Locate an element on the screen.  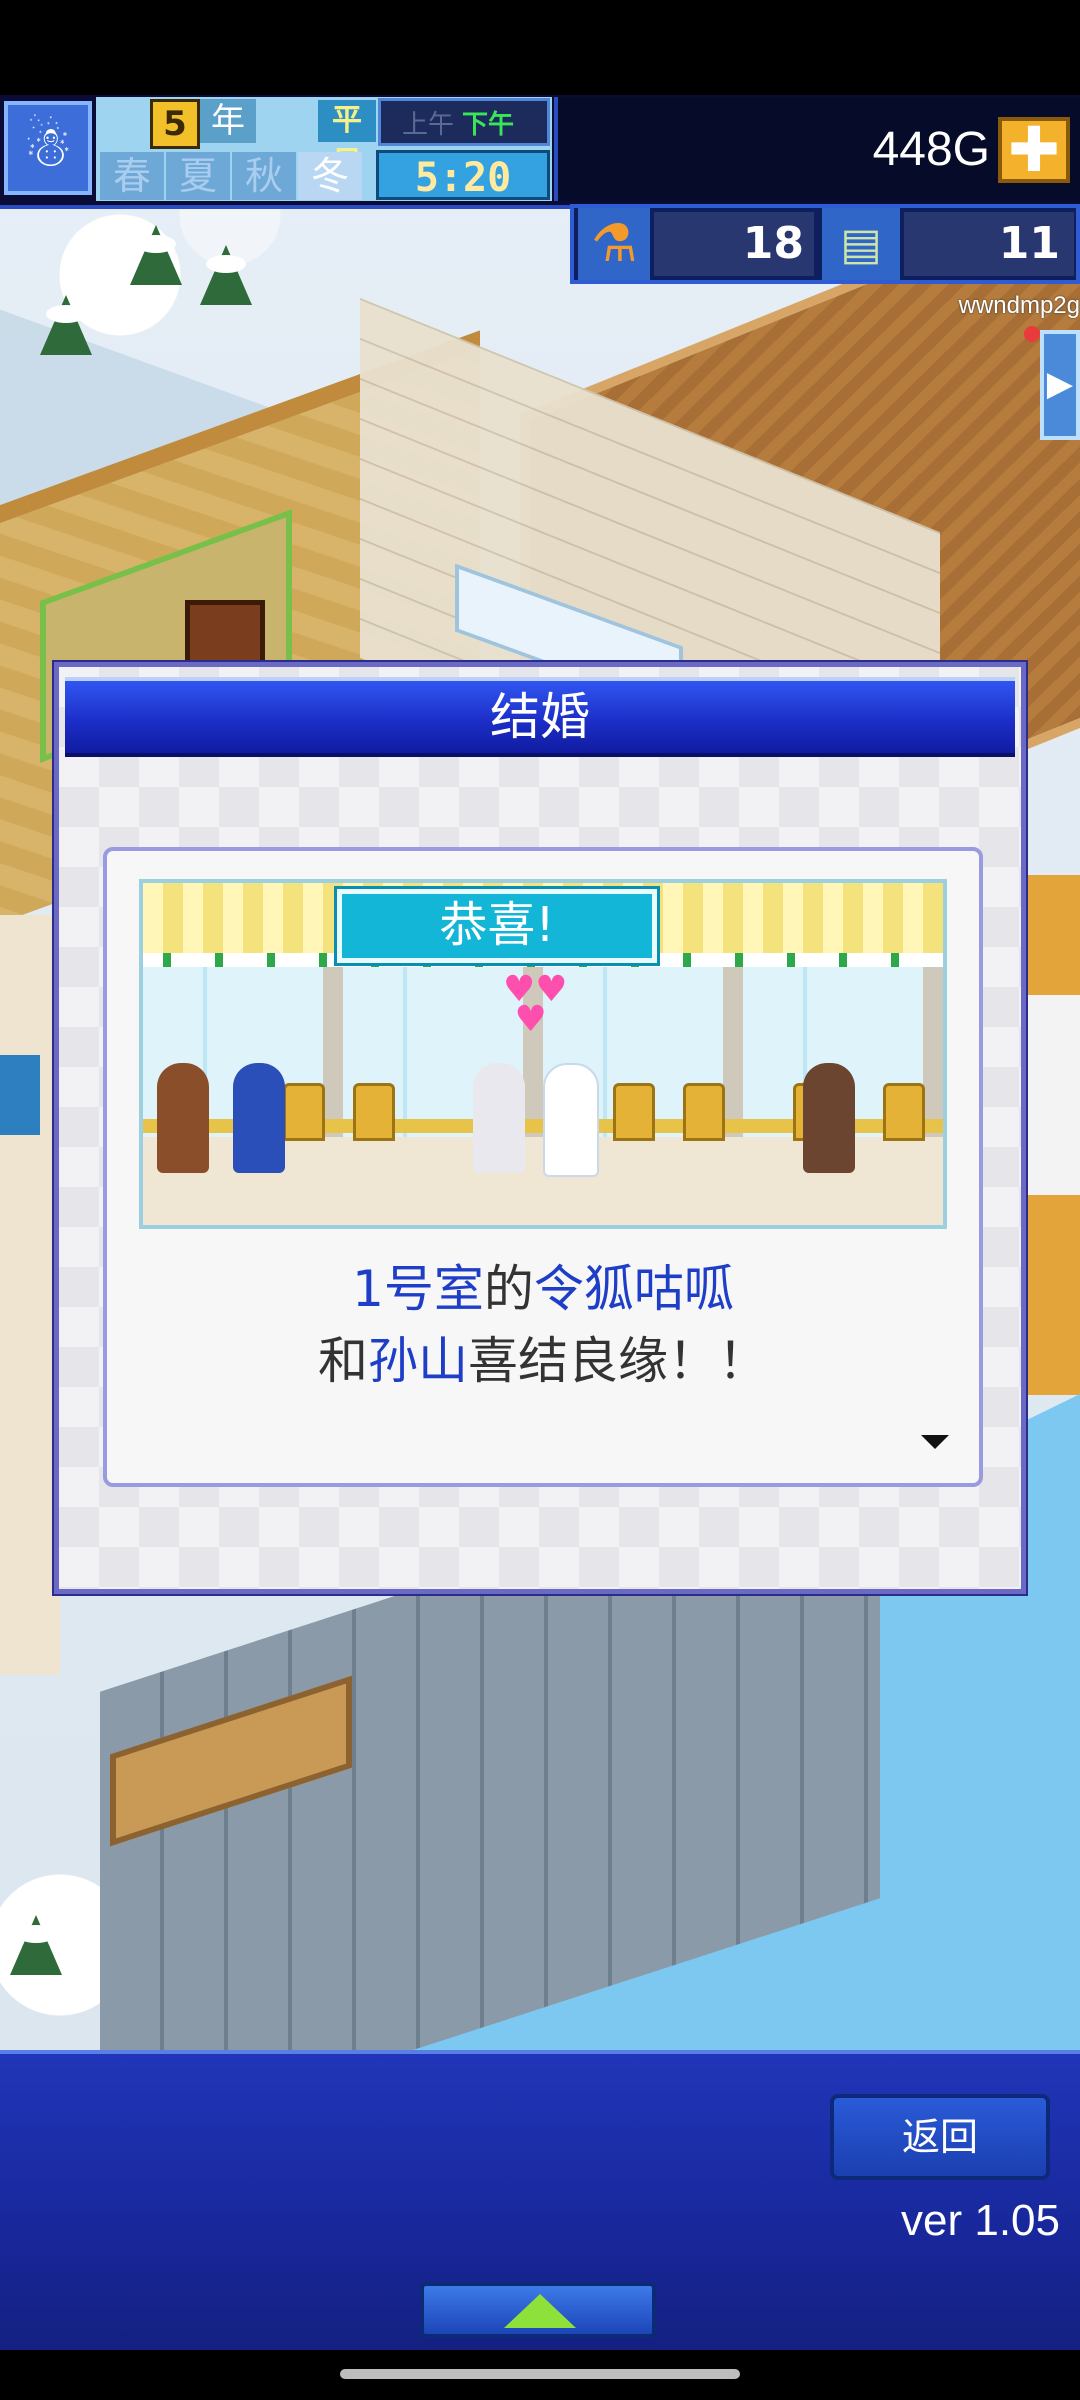
side-panel-toggle: ▶ is located at coordinates (1060, 385).